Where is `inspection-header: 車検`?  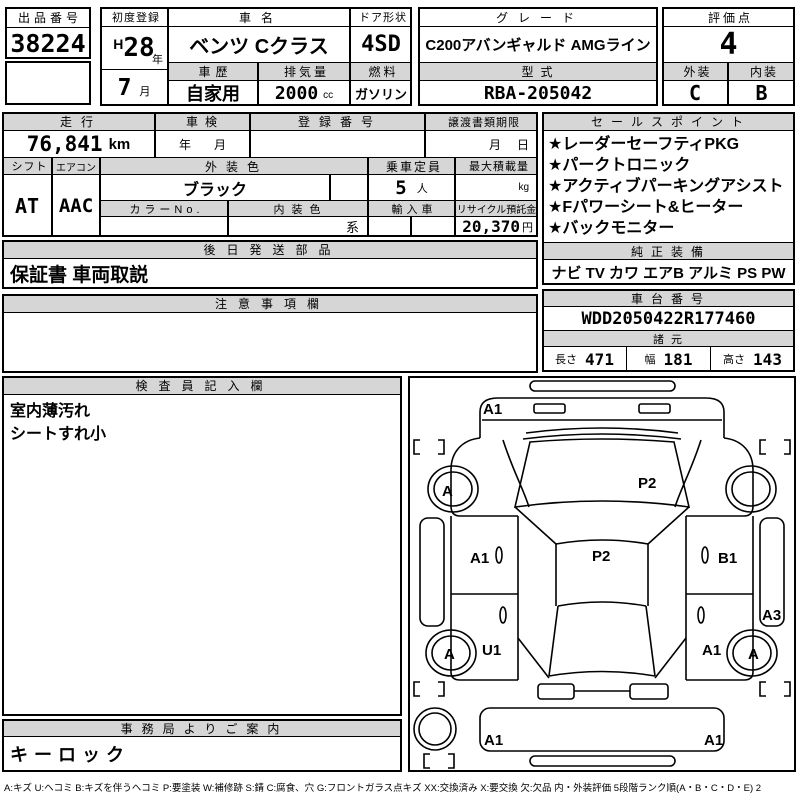
inspection-header: 車検 is located at coordinates (202, 121).